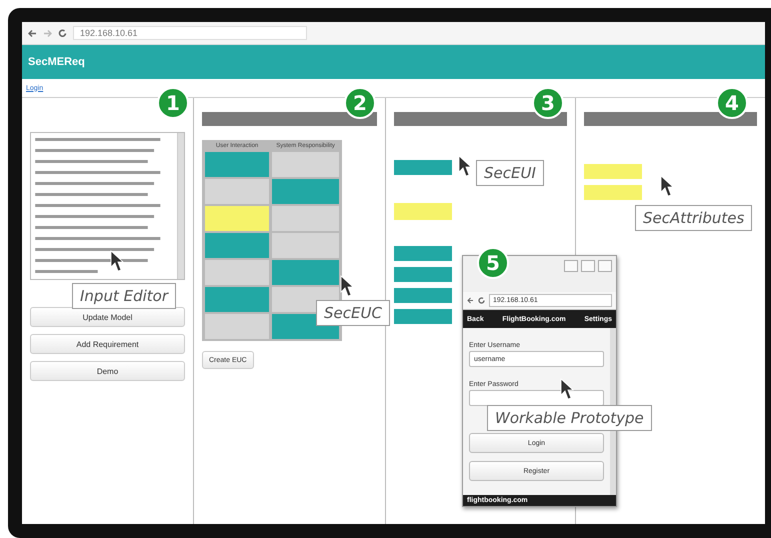 The width and height of the screenshot is (771, 538). I want to click on editor-button: Update Model, so click(107, 317).